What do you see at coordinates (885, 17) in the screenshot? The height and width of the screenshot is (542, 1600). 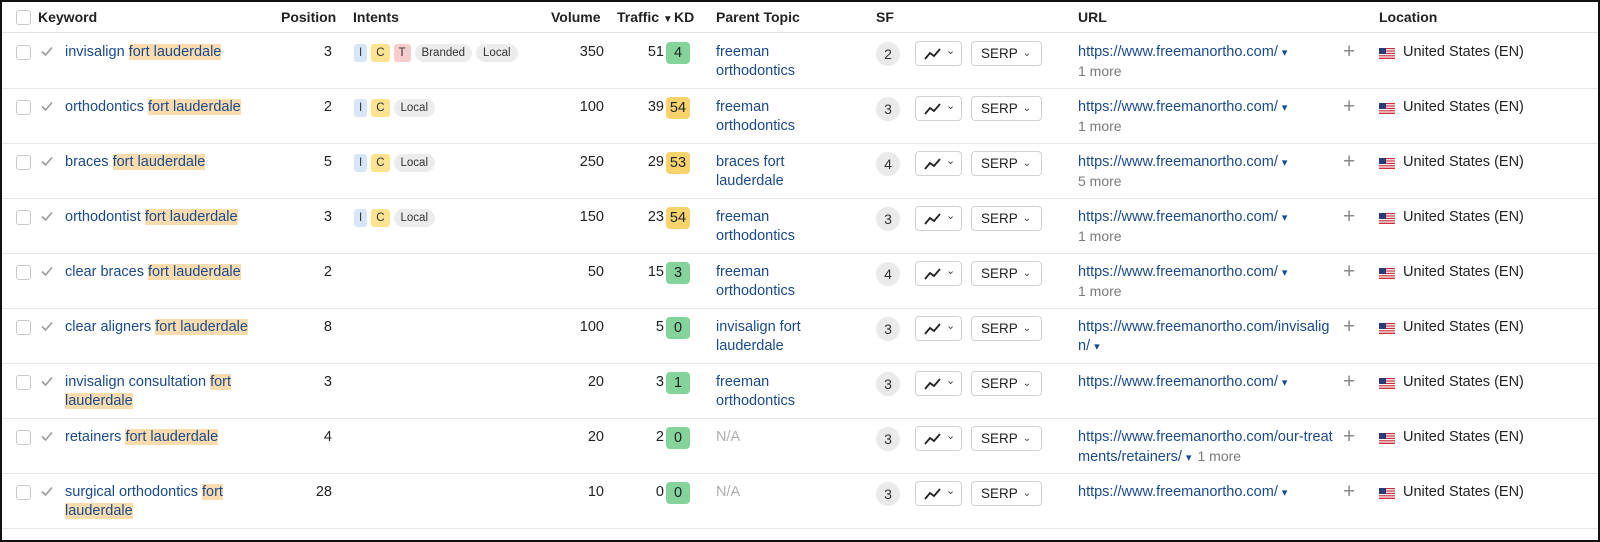 I see `header-sf: SF` at bounding box center [885, 17].